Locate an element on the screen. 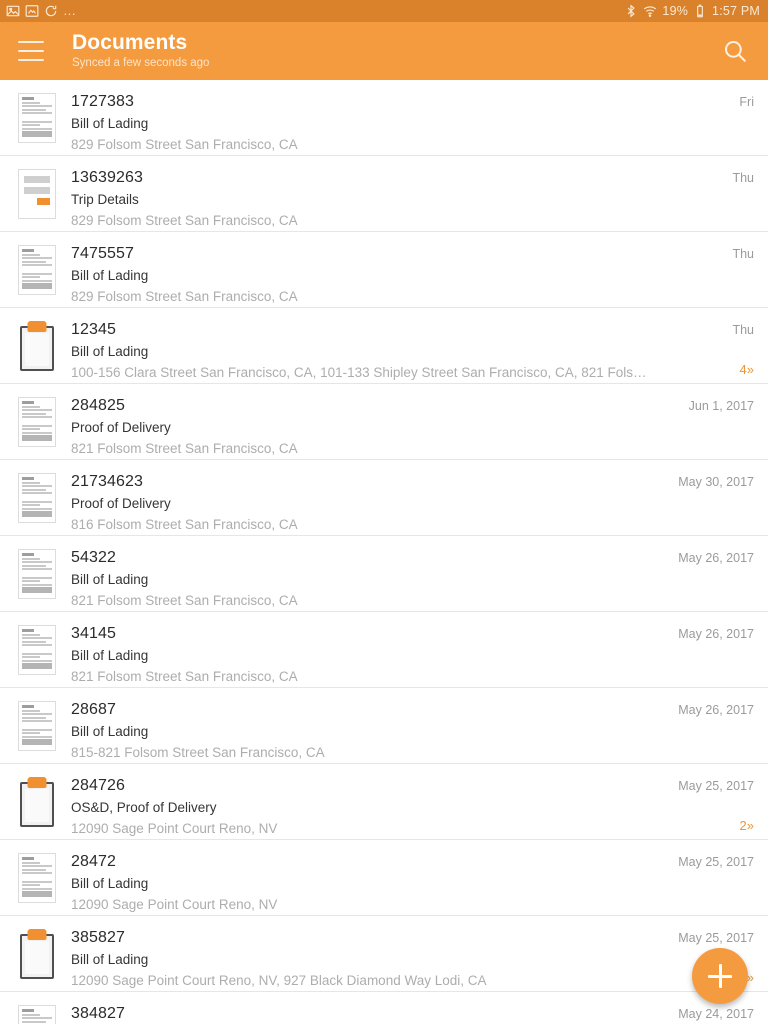 Image resolution: width=768 pixels, height=1024 pixels. document-date: May 25, 2017 is located at coordinates (716, 938).